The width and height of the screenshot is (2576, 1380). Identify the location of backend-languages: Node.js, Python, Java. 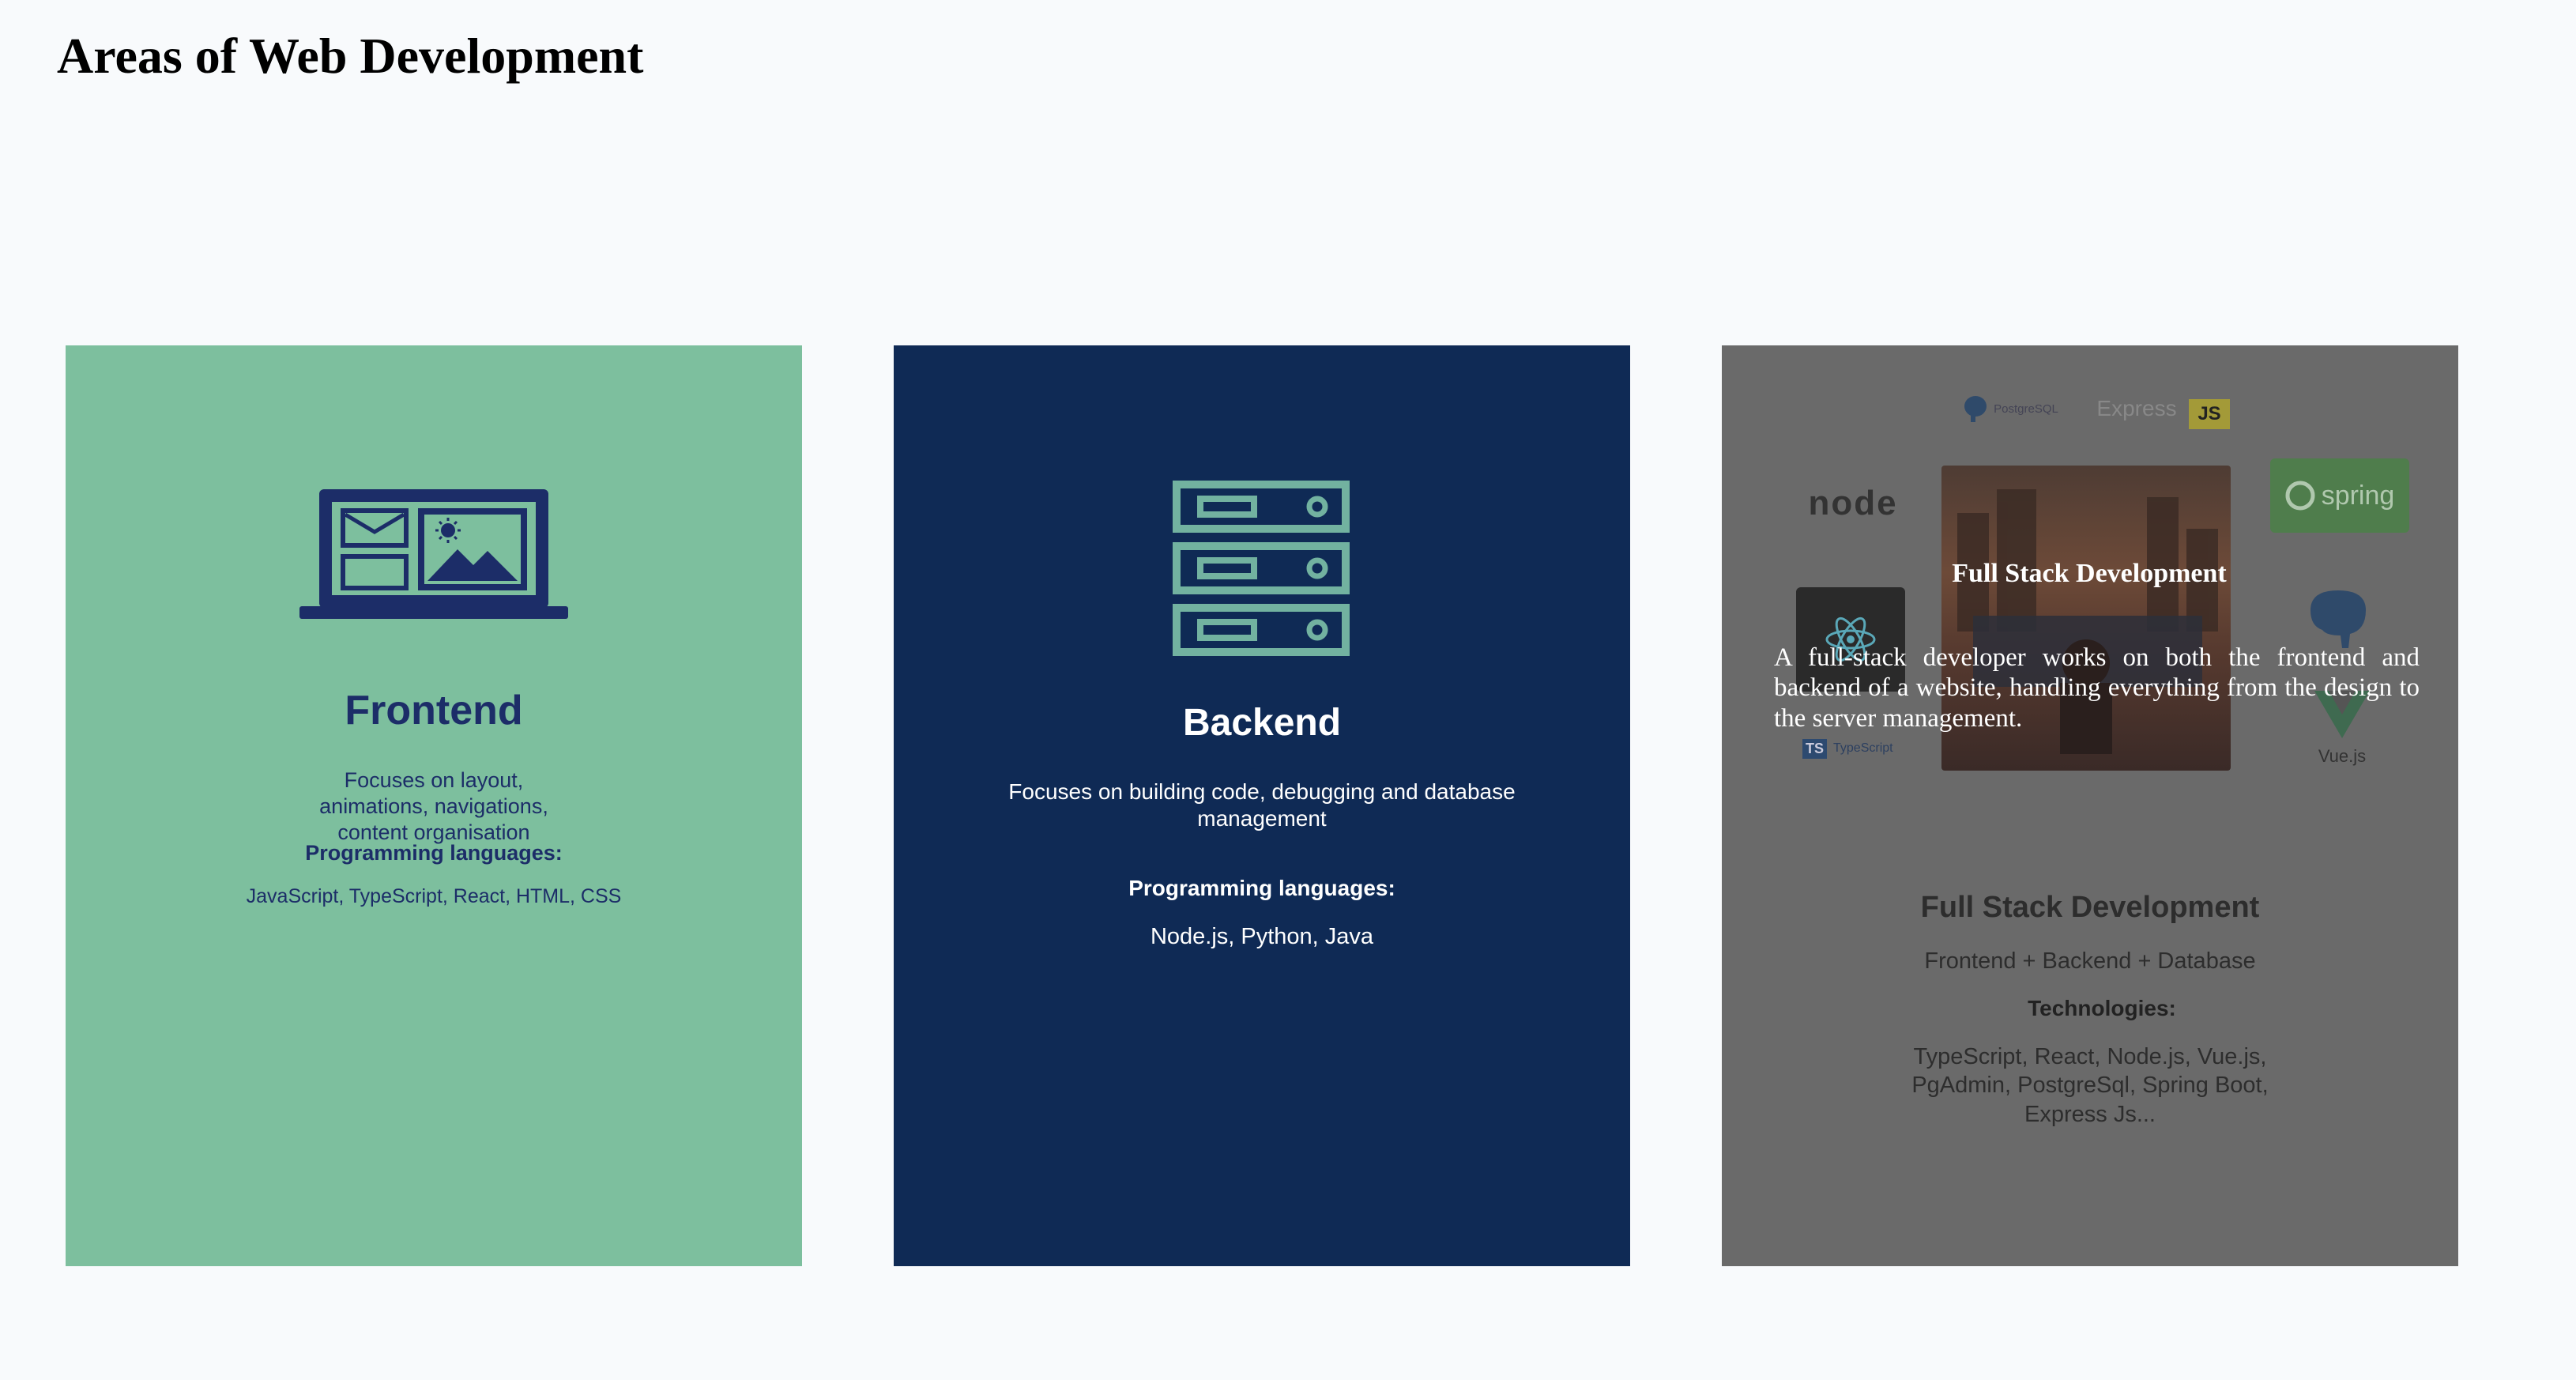
(1262, 936).